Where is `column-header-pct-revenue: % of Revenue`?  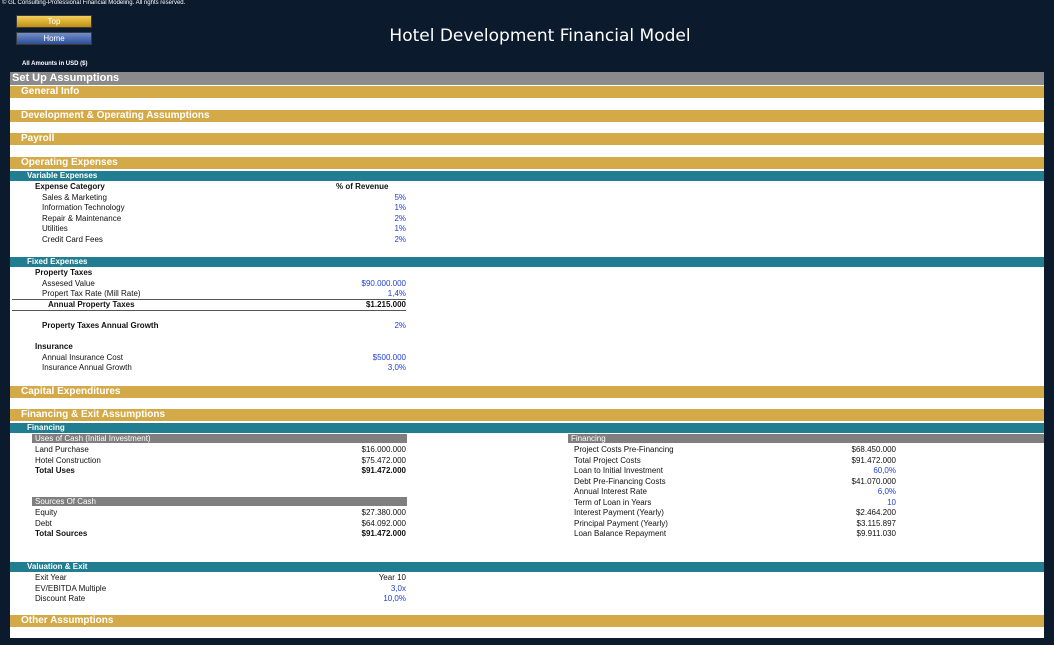 column-header-pct-revenue: % of Revenue is located at coordinates (362, 186).